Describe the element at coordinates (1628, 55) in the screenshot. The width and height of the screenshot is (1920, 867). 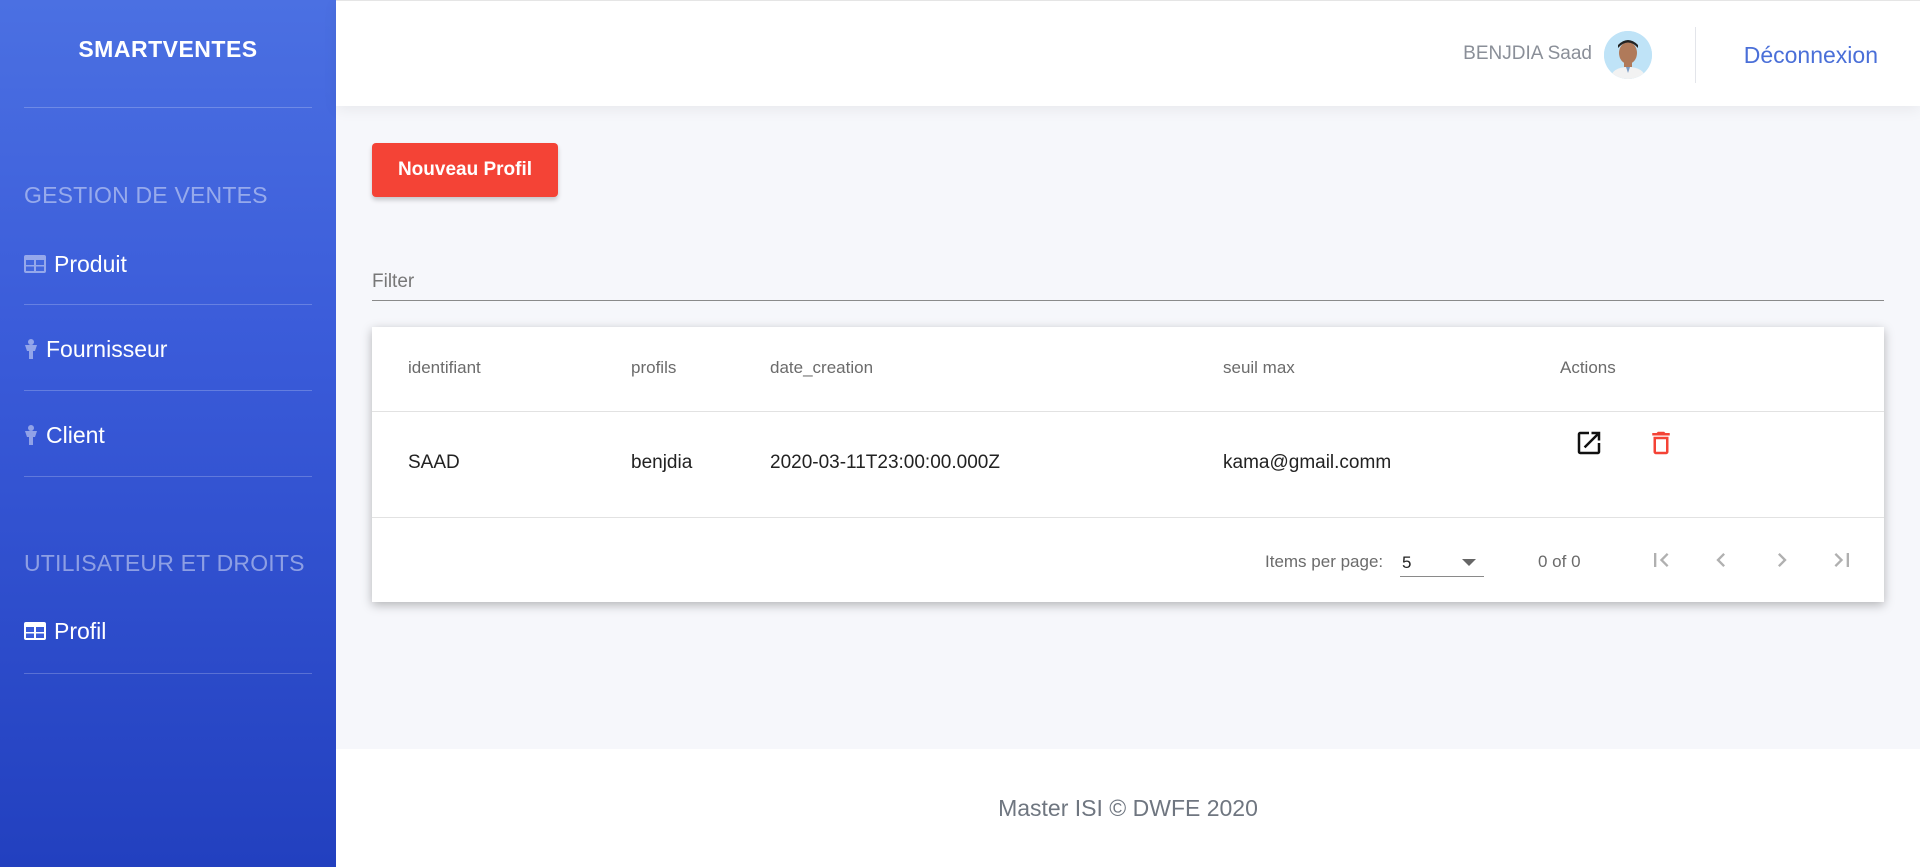
I see `avatar` at that location.